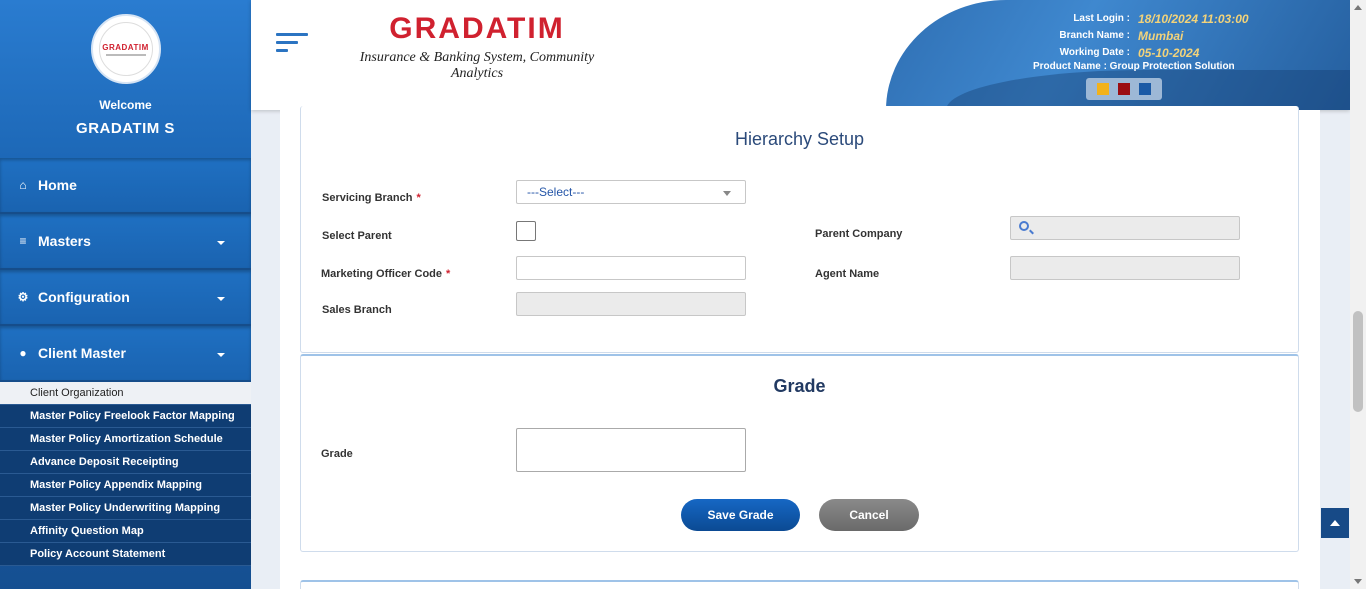 Image resolution: width=1366 pixels, height=589 pixels. What do you see at coordinates (1358, 581) in the screenshot?
I see `scroll-down-arrow` at bounding box center [1358, 581].